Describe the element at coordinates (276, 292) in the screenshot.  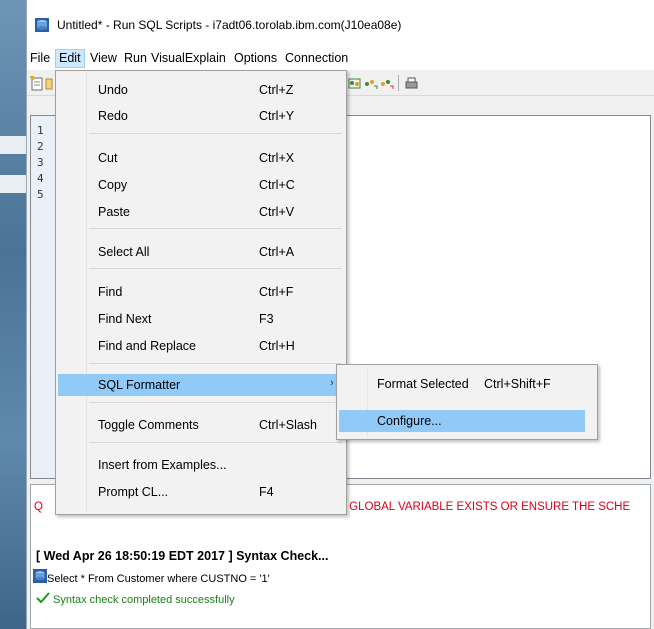
I see `menu-item-shortcut: Ctrl+F` at that location.